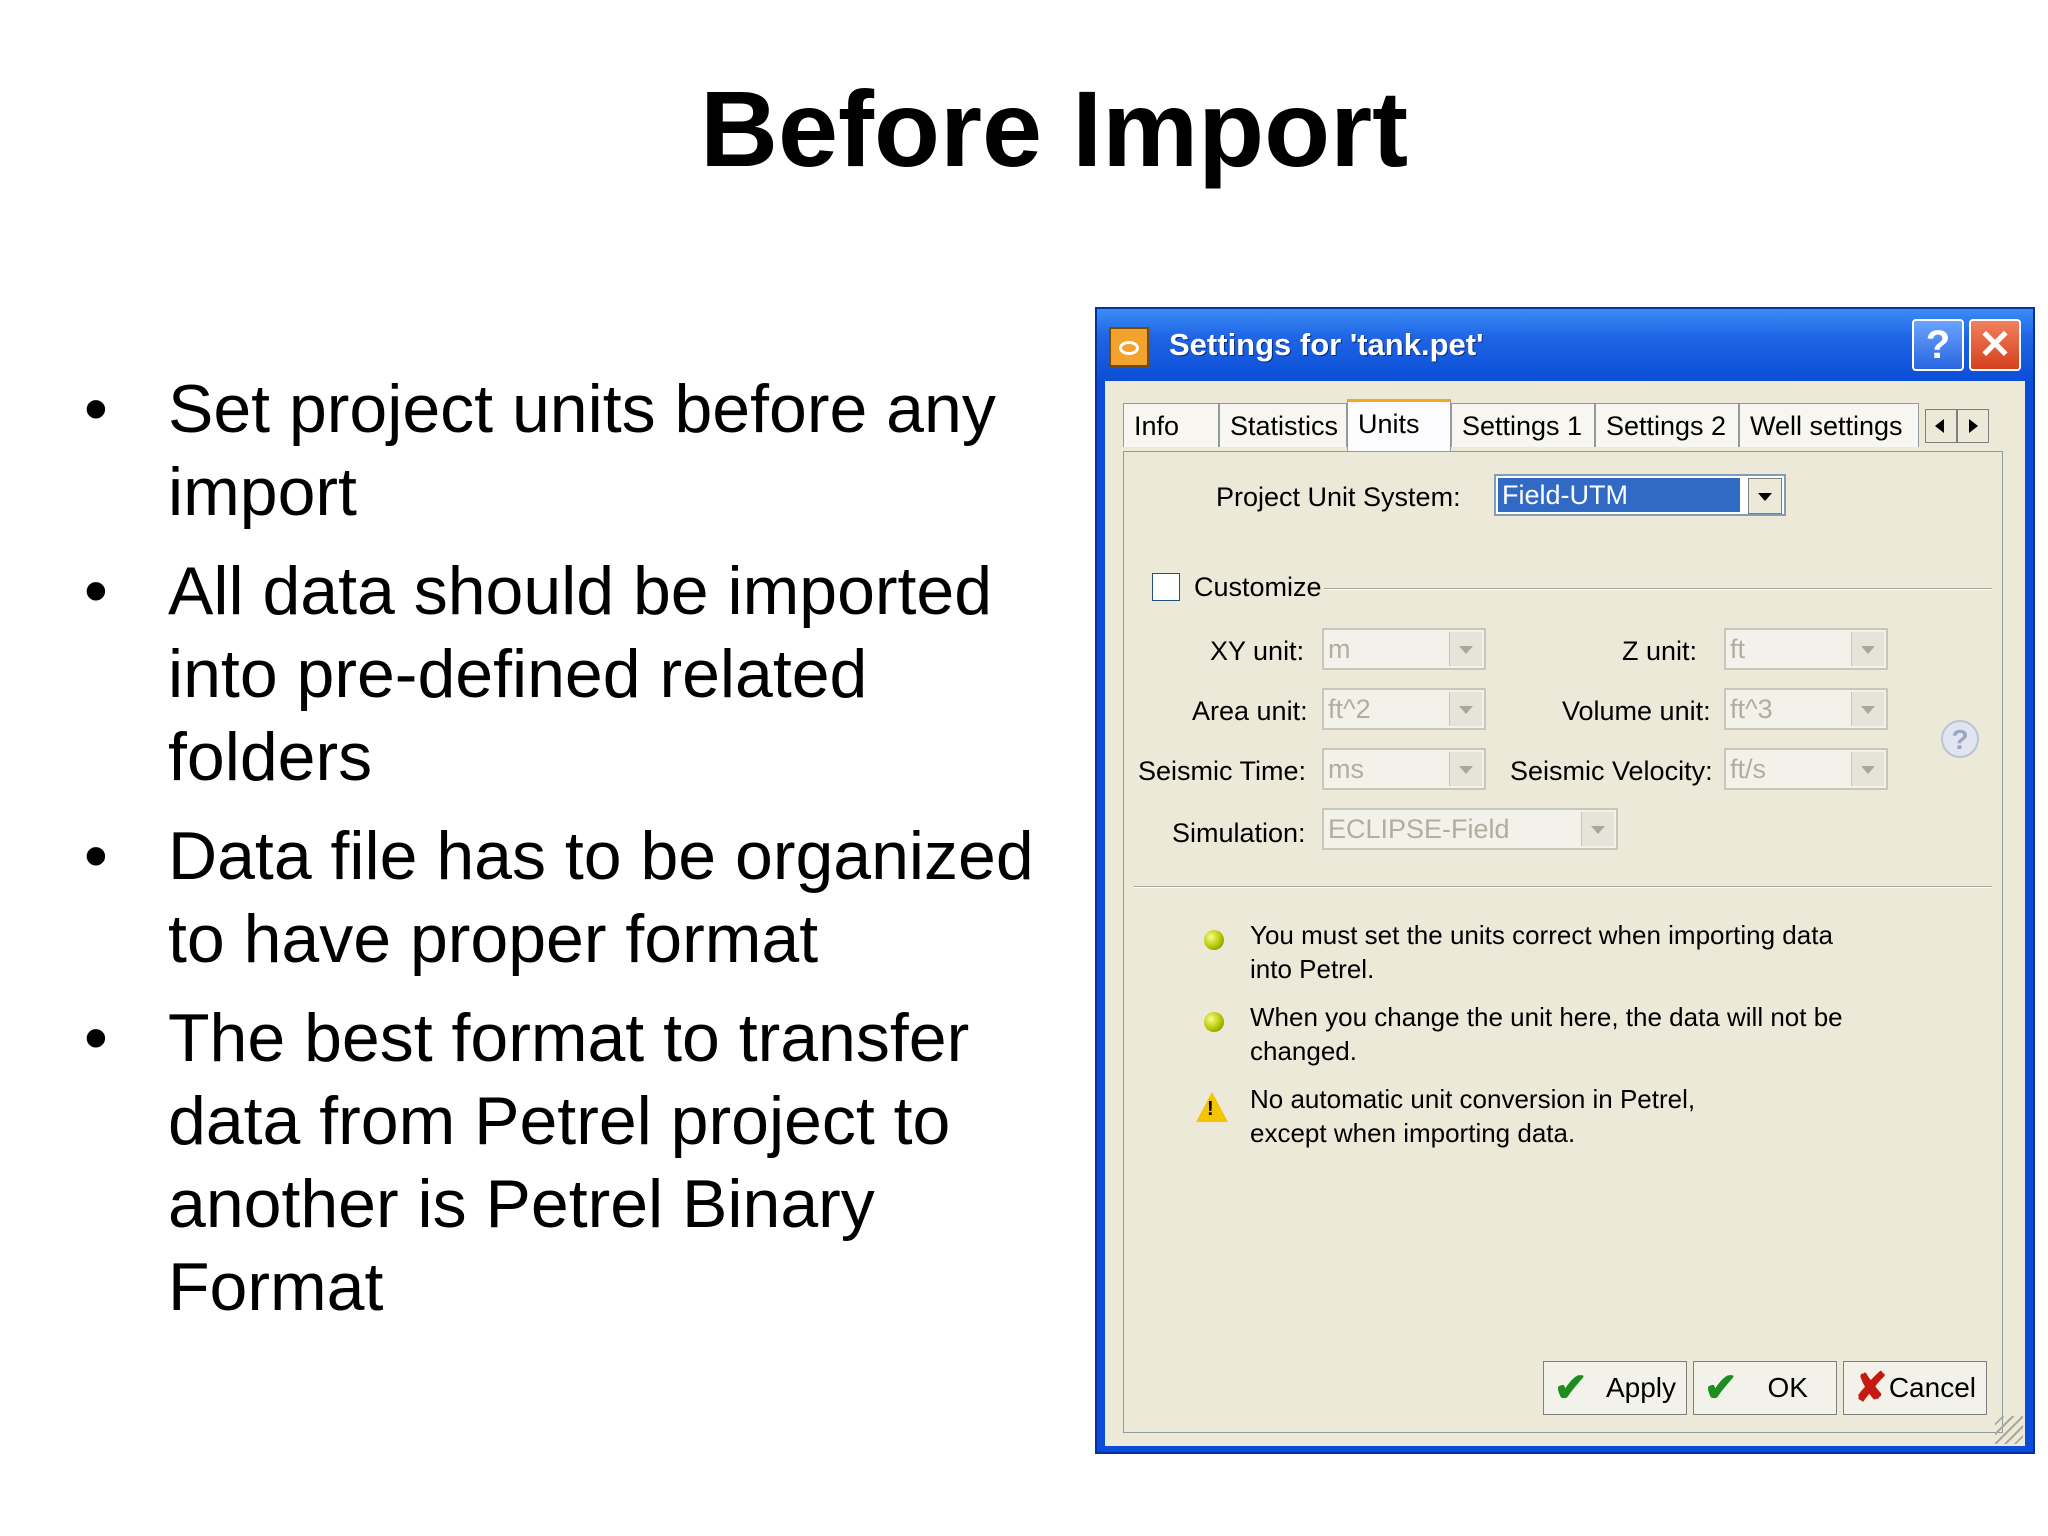 This screenshot has height=1536, width=2048. Describe the element at coordinates (2009, 1430) in the screenshot. I see `resize-grip-icon` at that location.